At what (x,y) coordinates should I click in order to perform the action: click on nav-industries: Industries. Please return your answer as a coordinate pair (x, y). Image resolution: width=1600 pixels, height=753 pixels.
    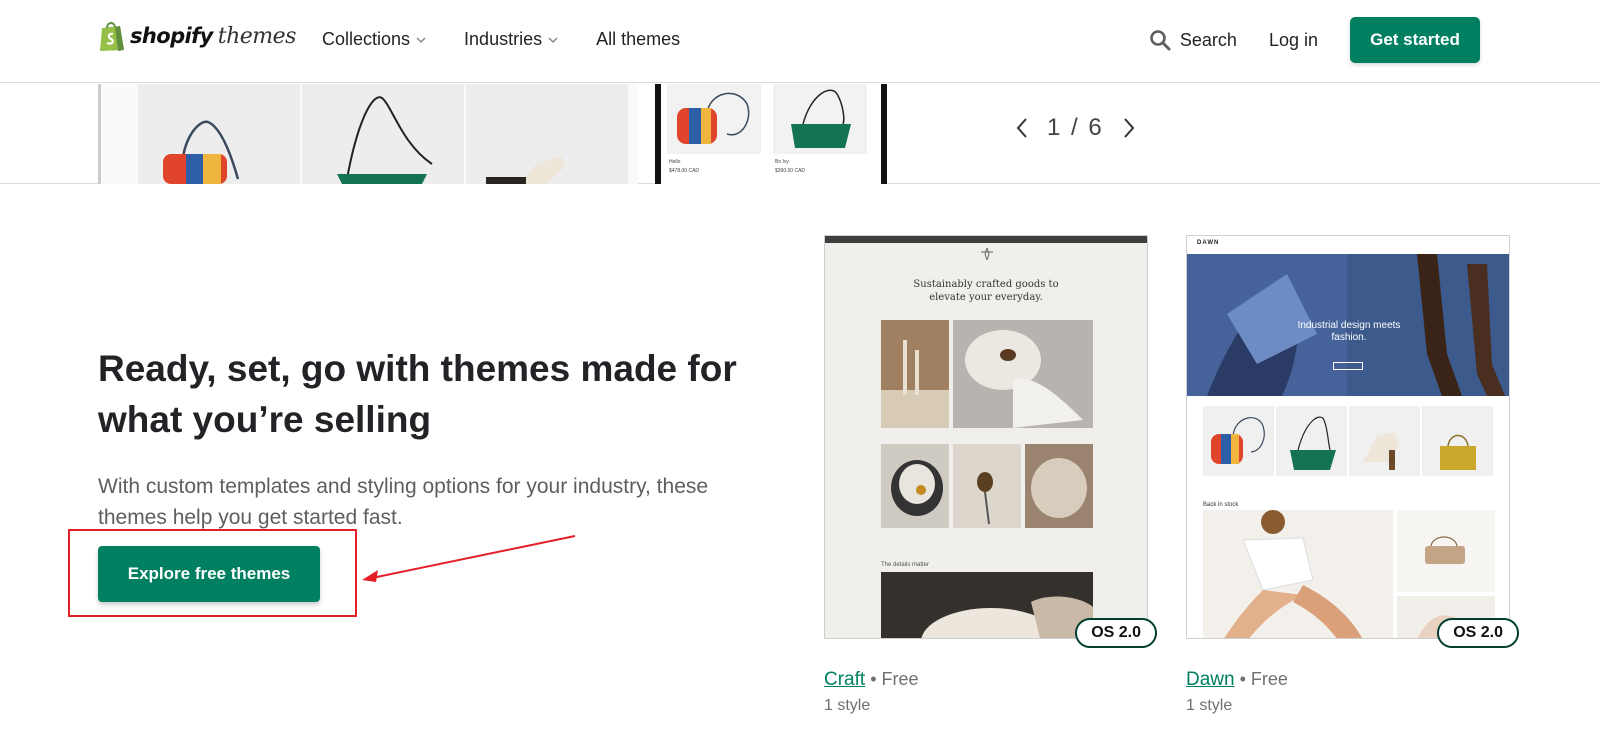
    Looking at the image, I should click on (511, 39).